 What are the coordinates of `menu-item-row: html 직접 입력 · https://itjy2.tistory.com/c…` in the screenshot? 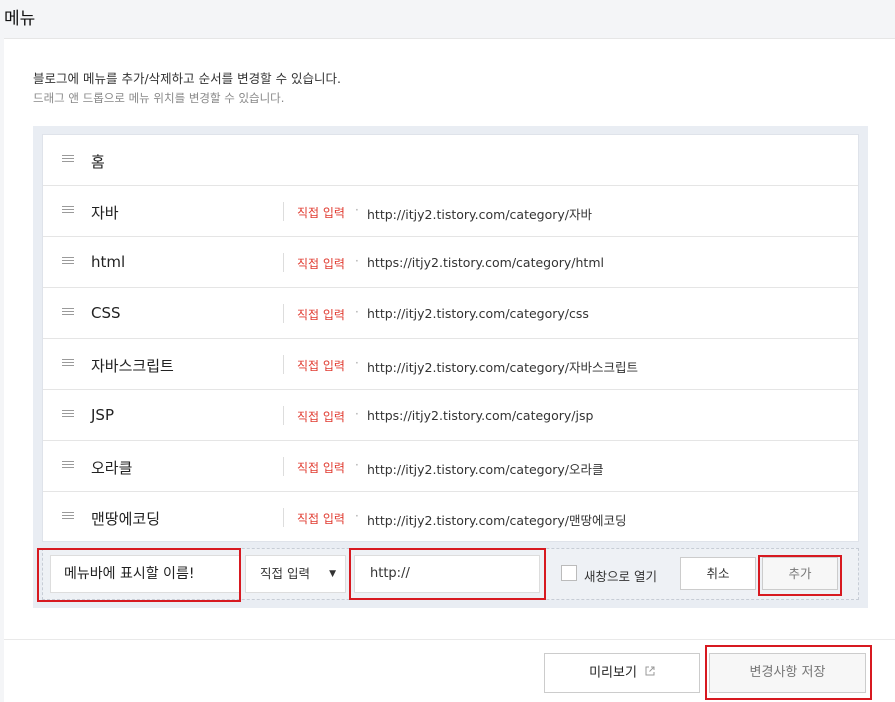 It's located at (450, 262).